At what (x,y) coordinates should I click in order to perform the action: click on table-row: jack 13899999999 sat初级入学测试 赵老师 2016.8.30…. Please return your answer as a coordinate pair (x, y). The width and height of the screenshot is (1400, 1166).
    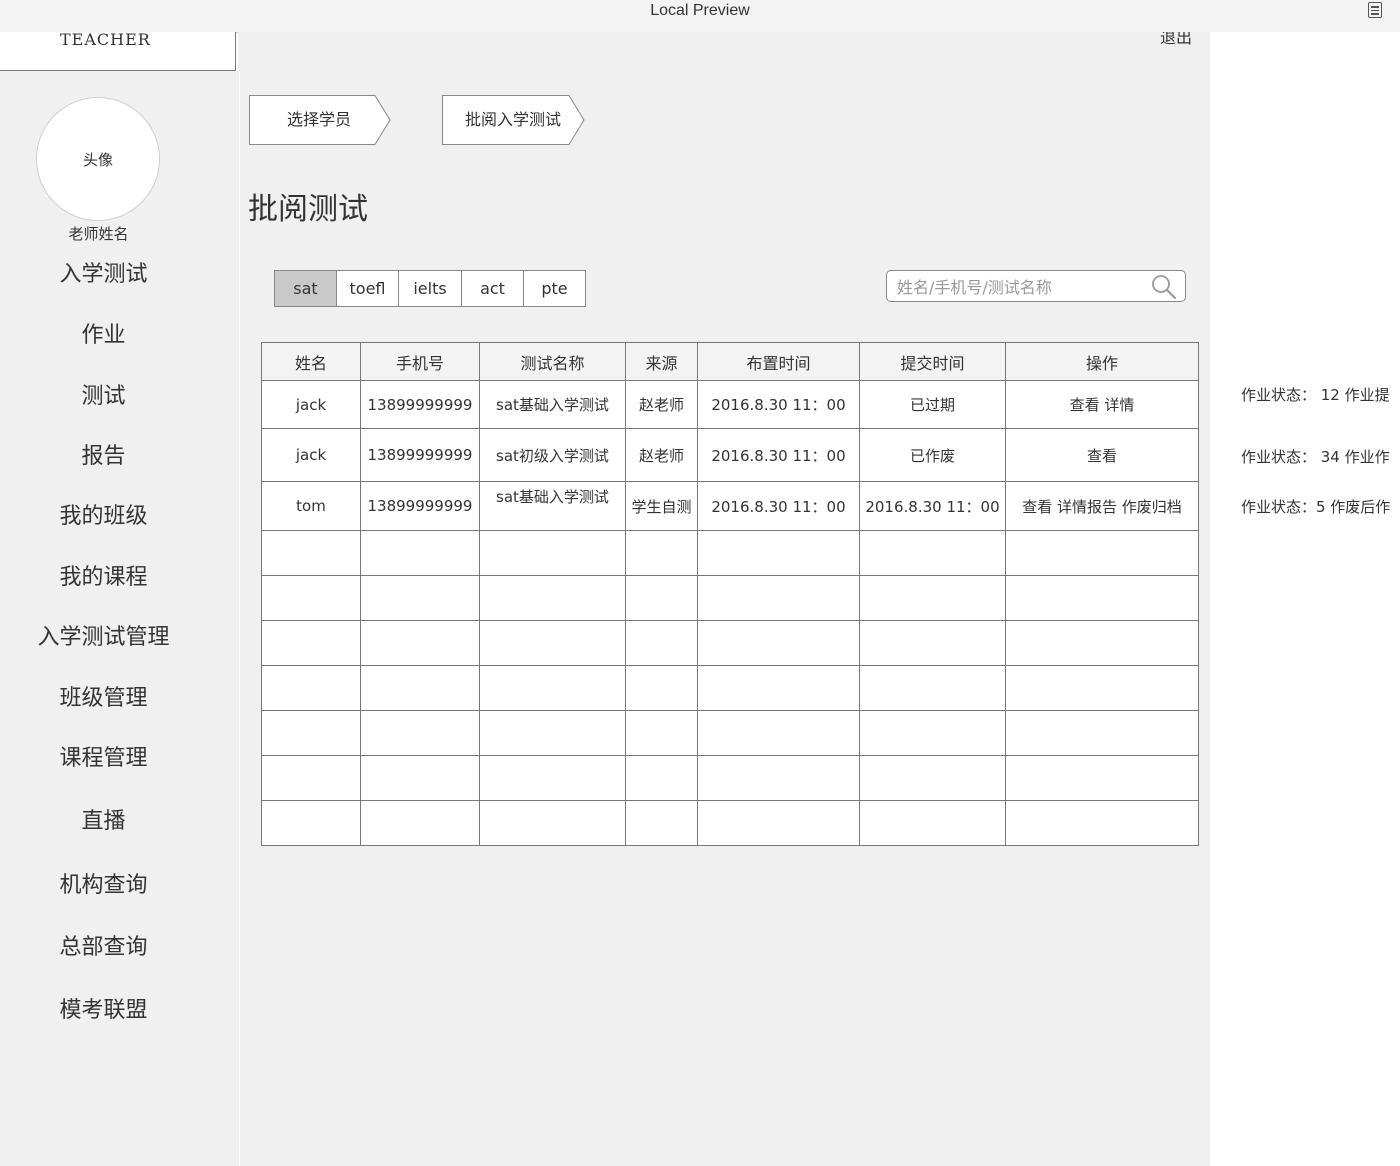
    Looking at the image, I should click on (730, 455).